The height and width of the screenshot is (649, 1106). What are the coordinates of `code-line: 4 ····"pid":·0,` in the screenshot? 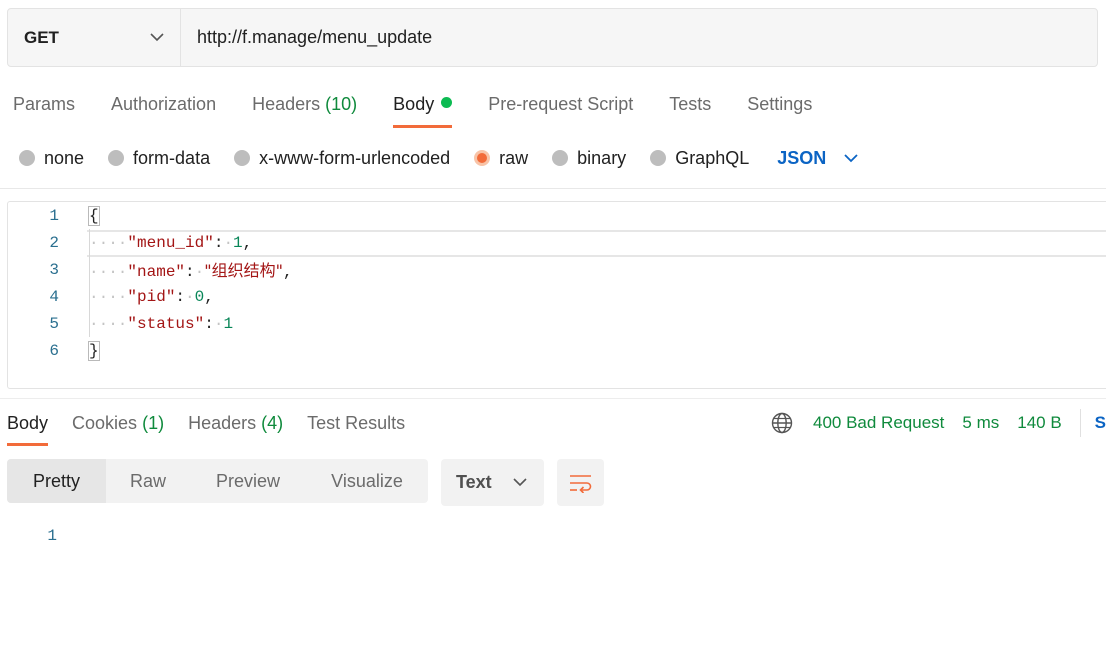 It's located at (557, 297).